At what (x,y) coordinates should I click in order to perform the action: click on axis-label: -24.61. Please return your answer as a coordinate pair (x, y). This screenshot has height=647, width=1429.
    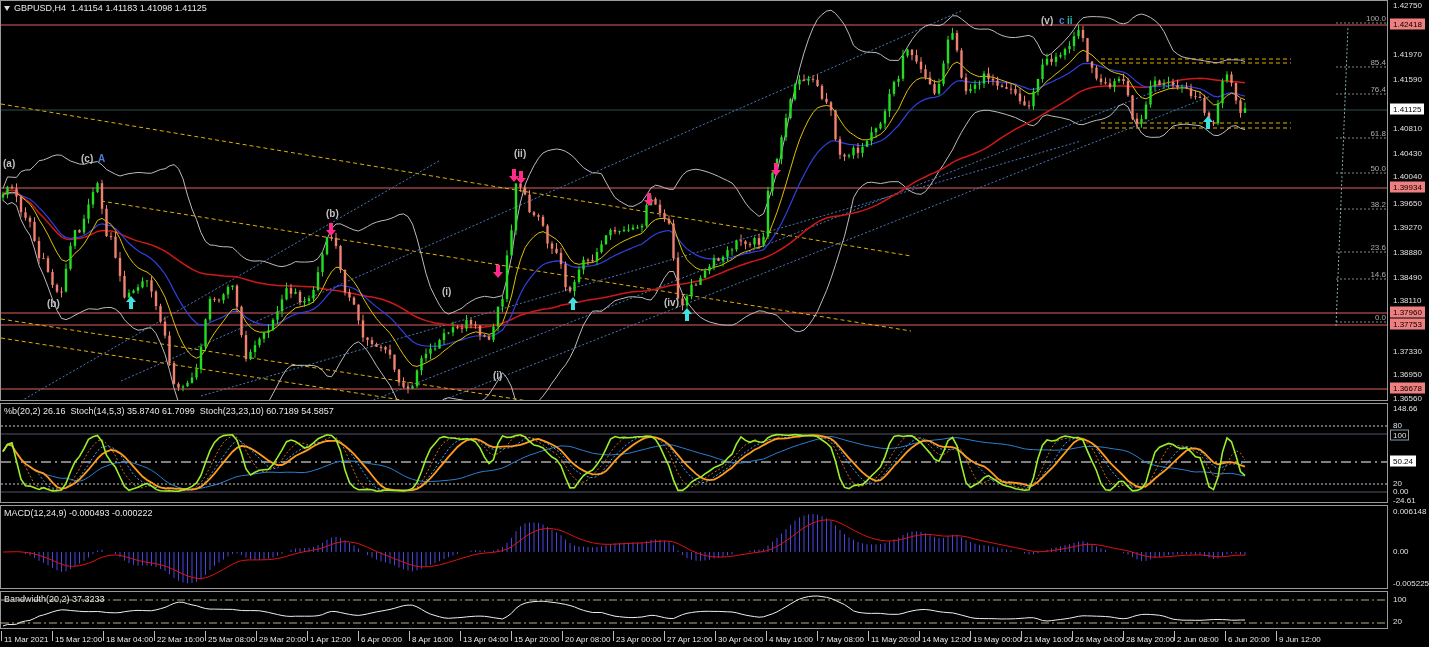
    Looking at the image, I should click on (1404, 500).